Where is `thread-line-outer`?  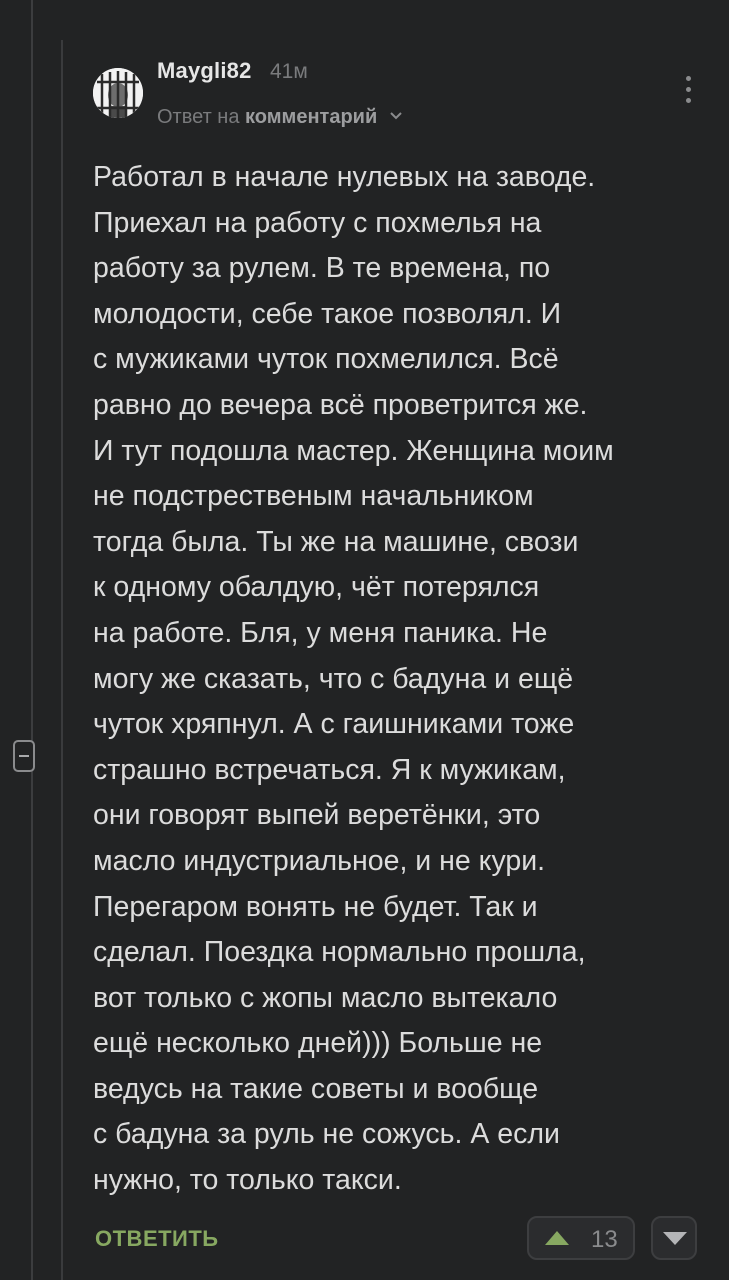
thread-line-outer is located at coordinates (32, 640).